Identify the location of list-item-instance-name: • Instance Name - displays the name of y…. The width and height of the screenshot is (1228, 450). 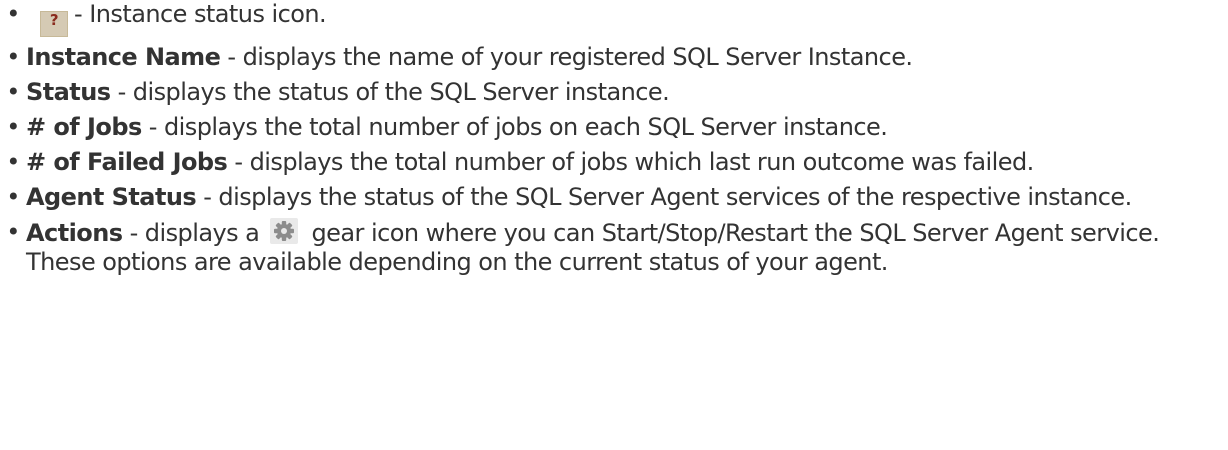
(616, 57).